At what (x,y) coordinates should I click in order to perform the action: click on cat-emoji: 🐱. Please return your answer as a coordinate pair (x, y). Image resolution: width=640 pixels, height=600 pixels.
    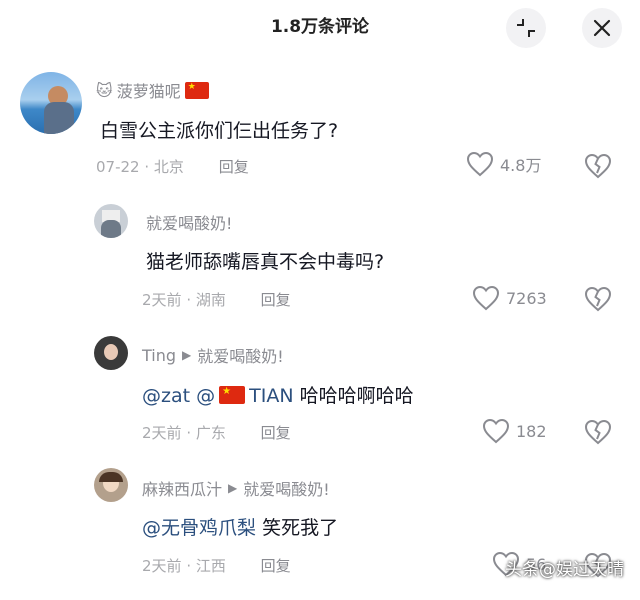
    Looking at the image, I should click on (104, 90).